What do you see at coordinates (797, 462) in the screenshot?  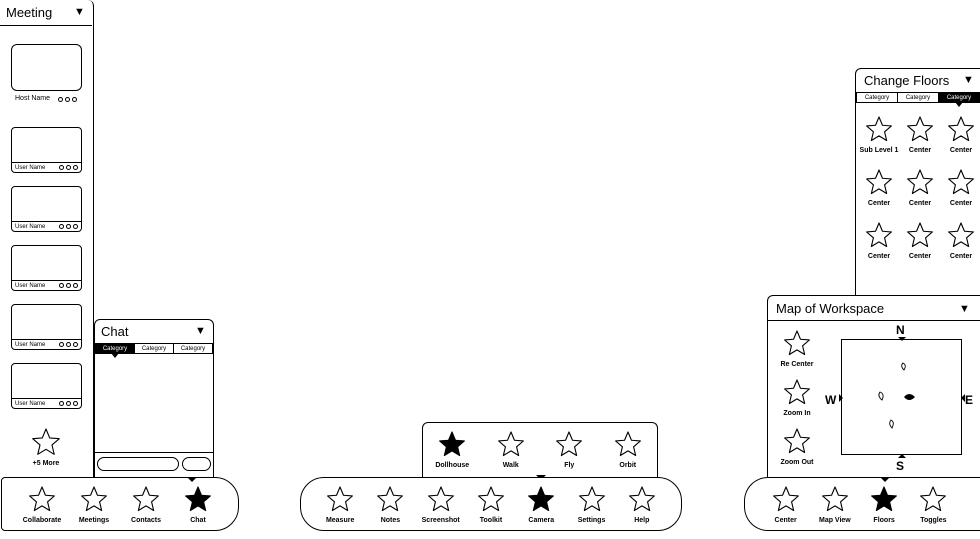 I see `zoom-out-label: Zoom Out` at bounding box center [797, 462].